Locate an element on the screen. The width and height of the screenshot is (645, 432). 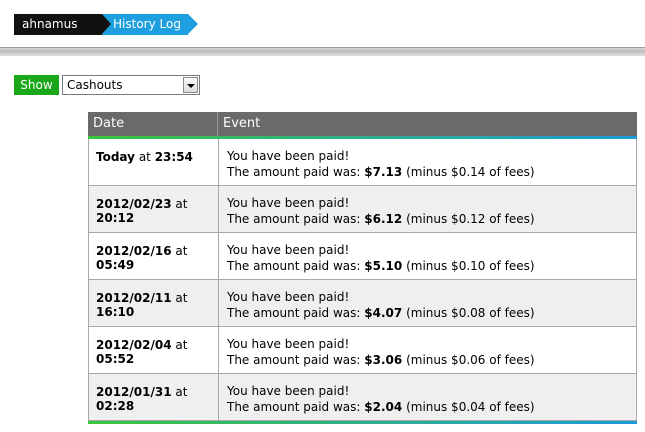
row-date-cell: 2012/01/31 at 02:28 is located at coordinates (154, 397).